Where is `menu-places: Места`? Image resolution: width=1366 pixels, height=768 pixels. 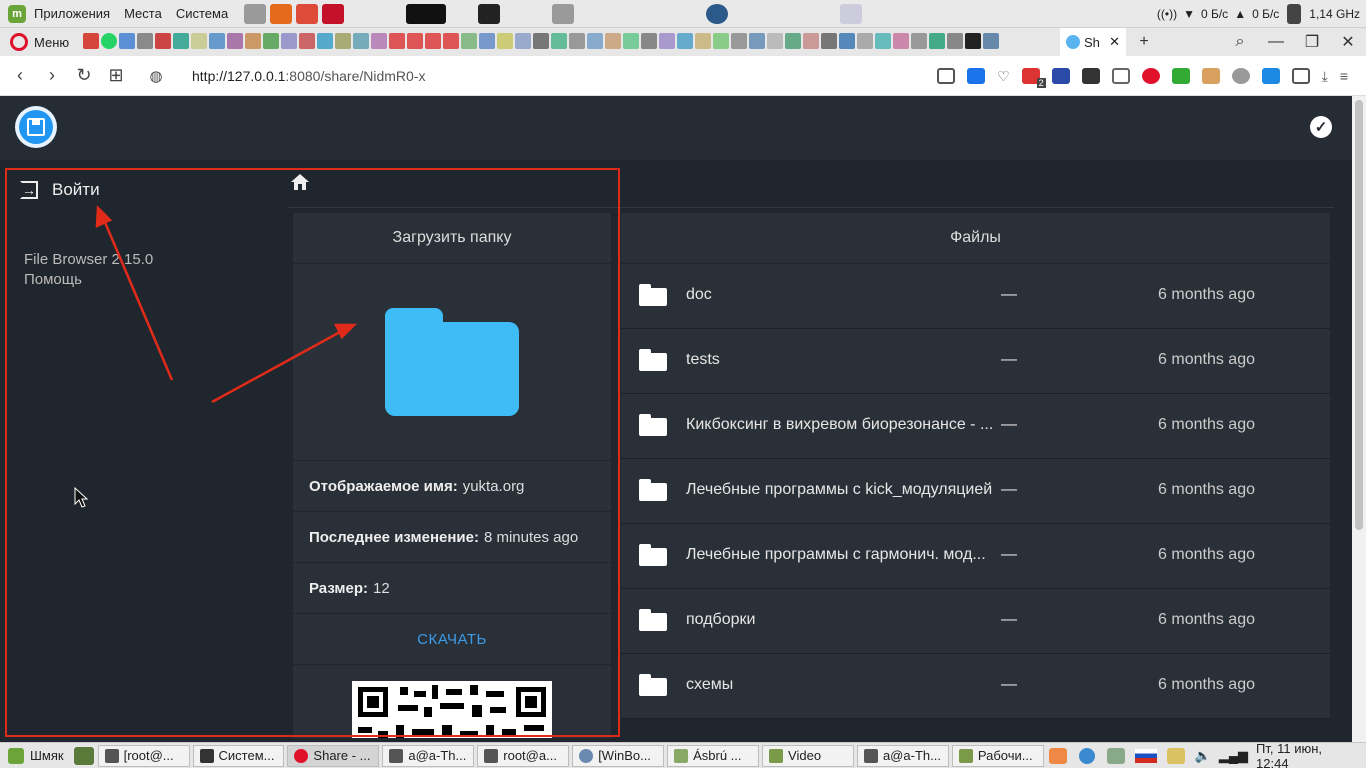 menu-places: Места is located at coordinates (143, 13).